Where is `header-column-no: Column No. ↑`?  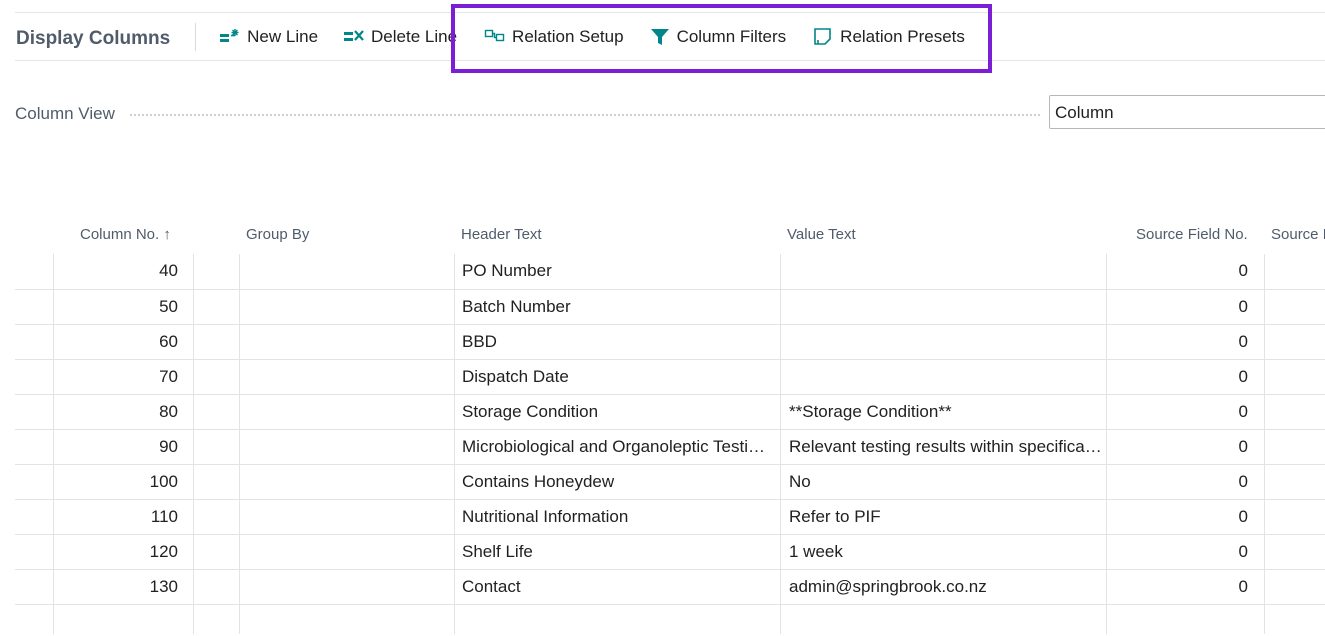 header-column-no: Column No. ↑ is located at coordinates (125, 234).